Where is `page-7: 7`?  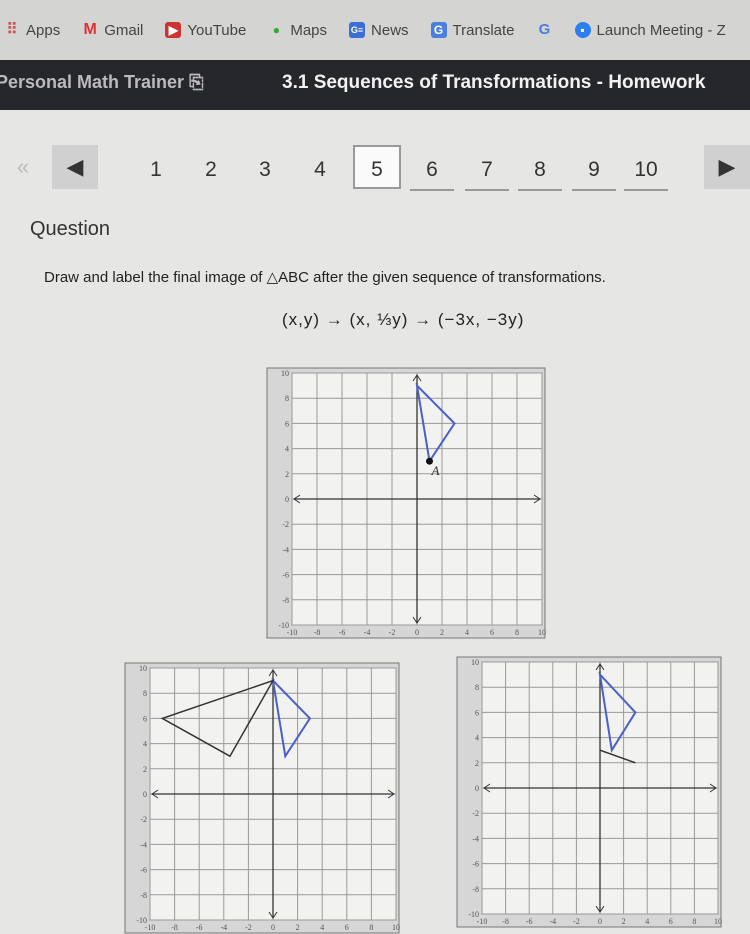 page-7: 7 is located at coordinates (487, 168).